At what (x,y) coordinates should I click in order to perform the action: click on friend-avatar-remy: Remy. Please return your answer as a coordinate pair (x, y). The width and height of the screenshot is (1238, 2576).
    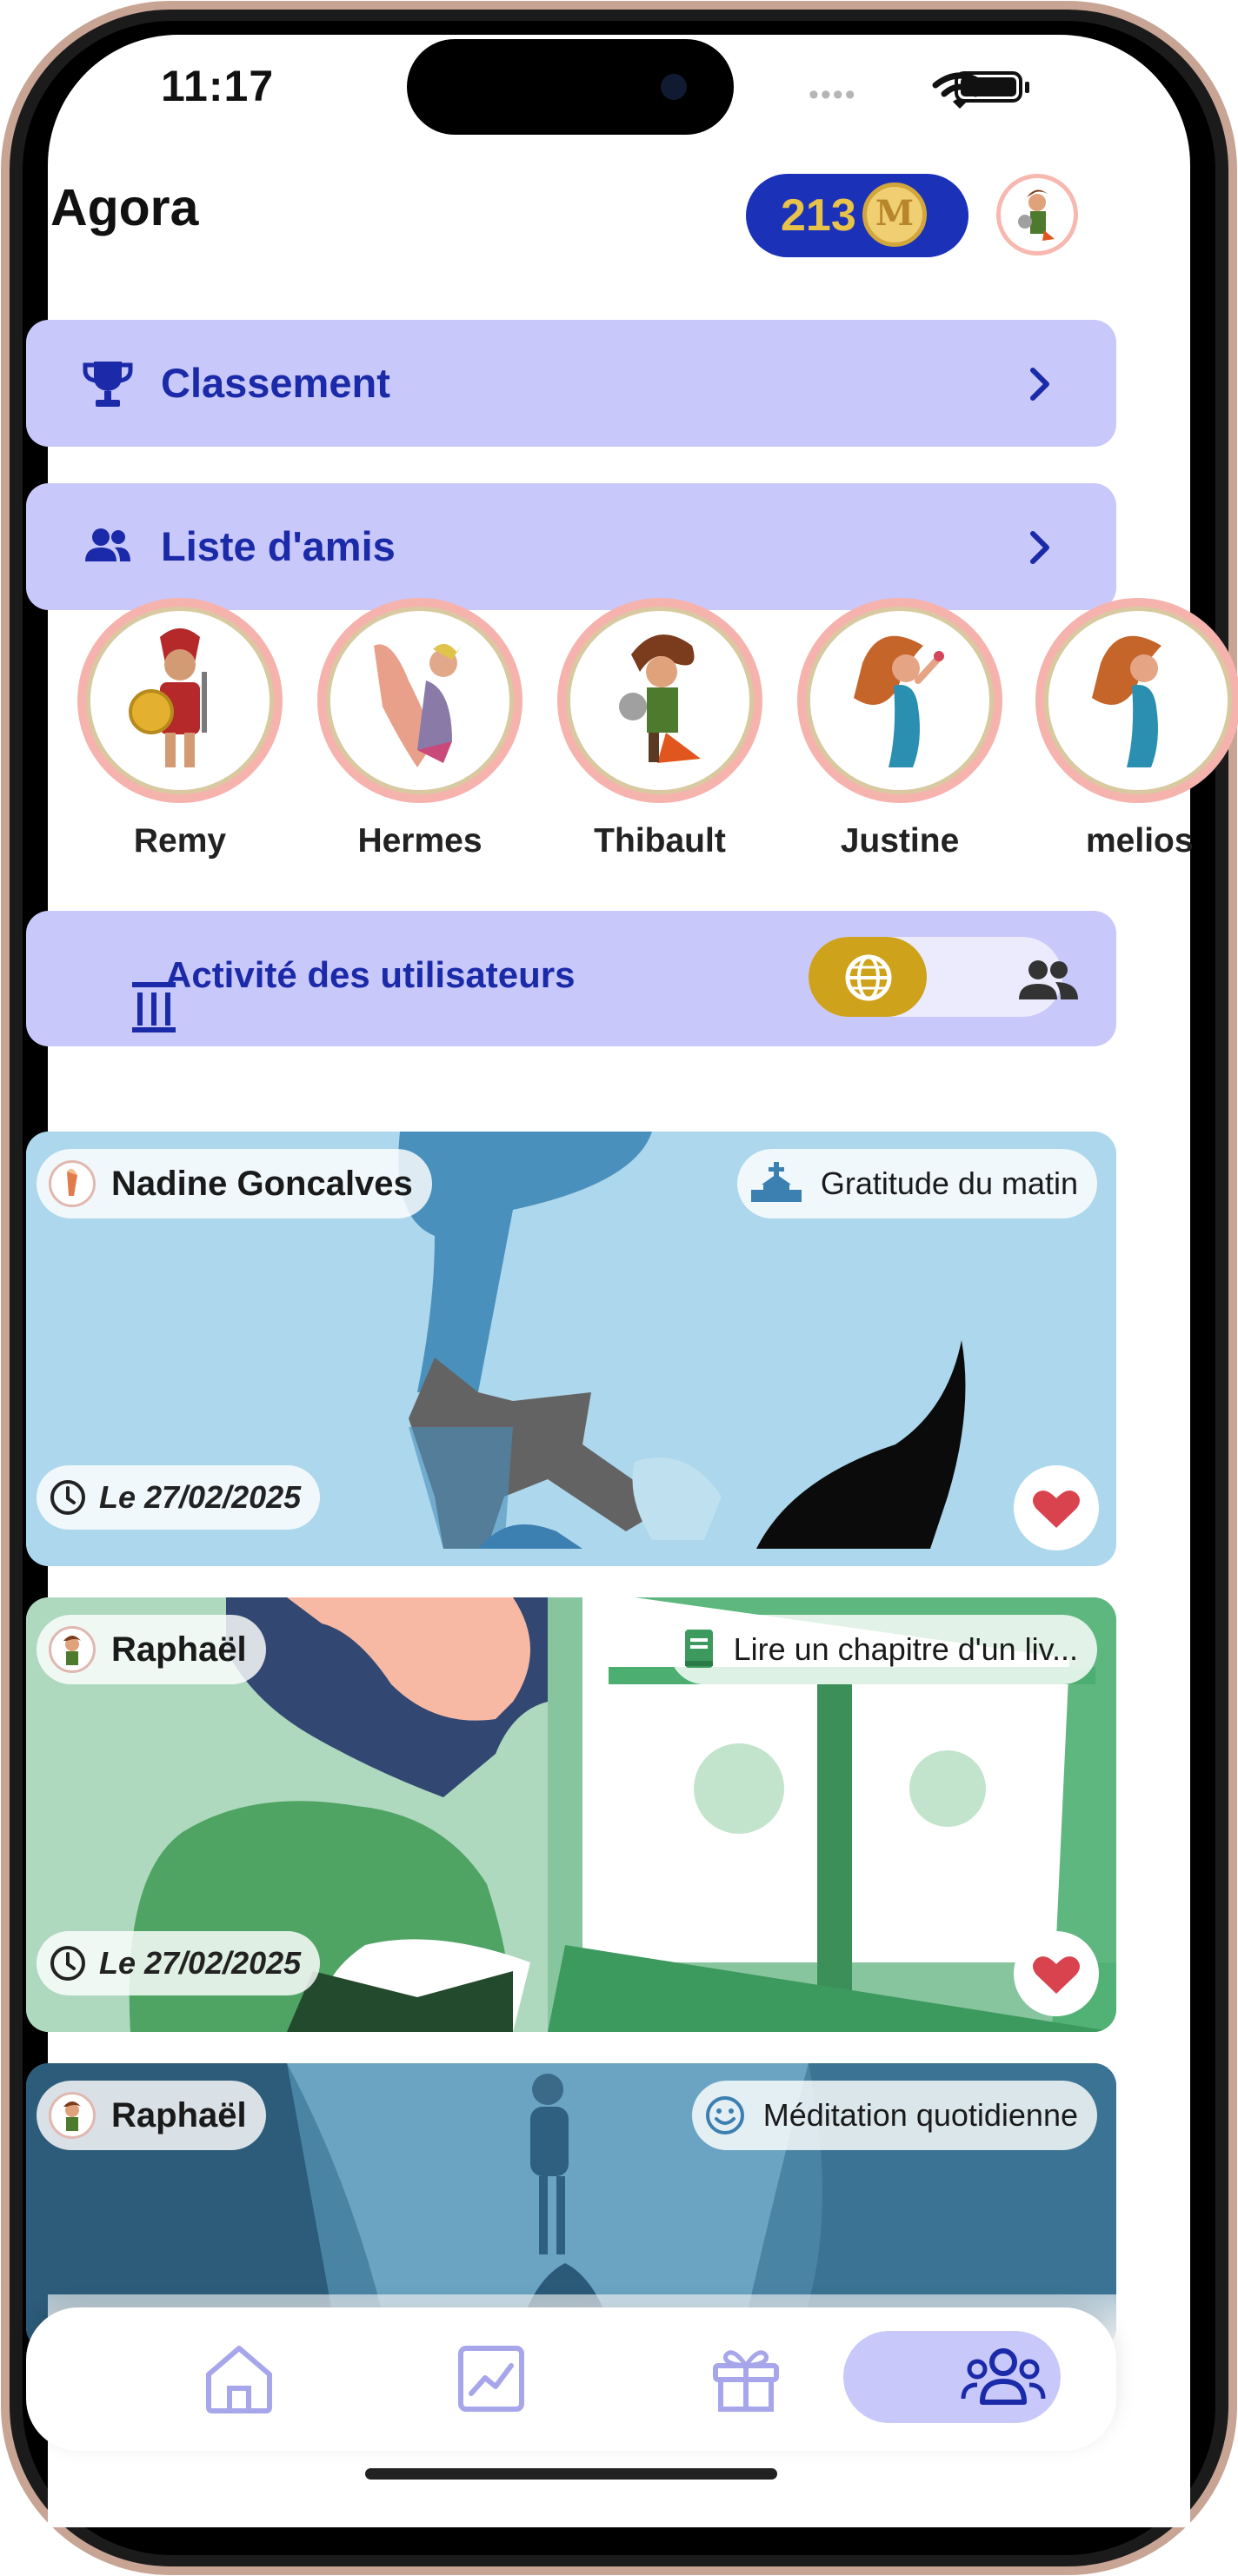
    Looking at the image, I should click on (180, 729).